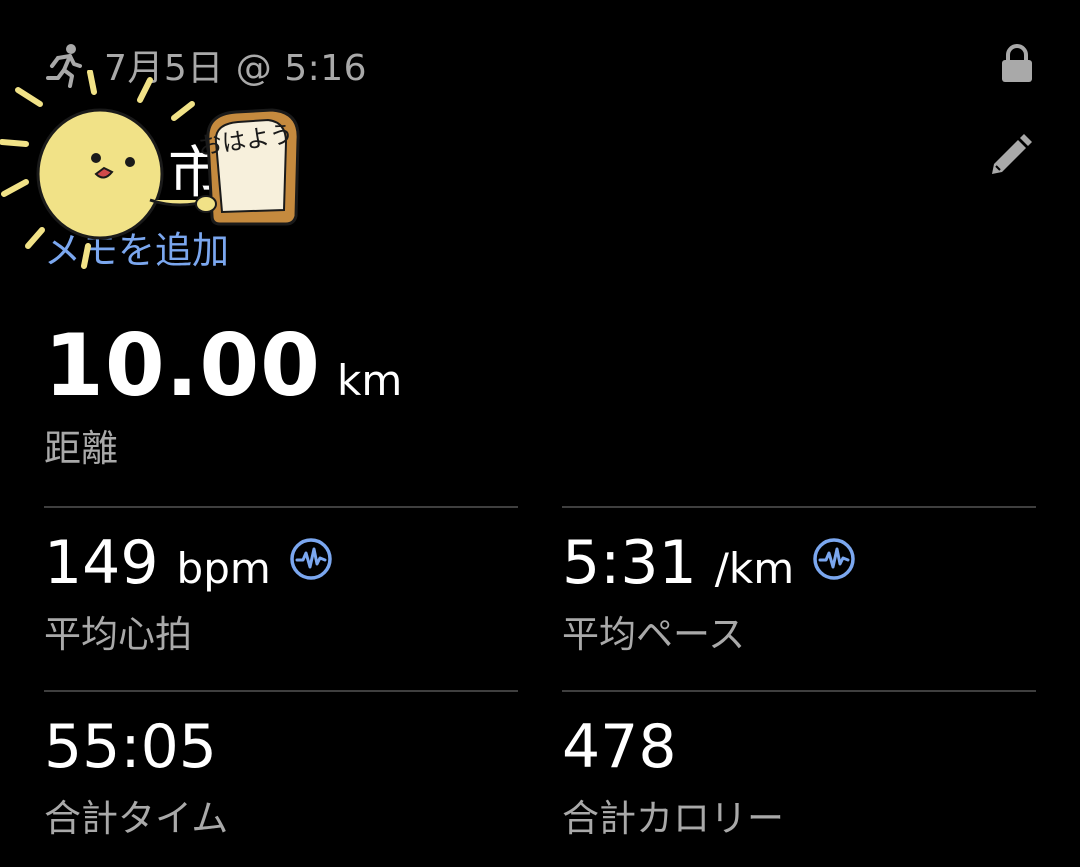 The height and width of the screenshot is (867, 1080). Describe the element at coordinates (118, 634) in the screenshot. I see `avg-heart-rate-label: 平均心拍` at that location.